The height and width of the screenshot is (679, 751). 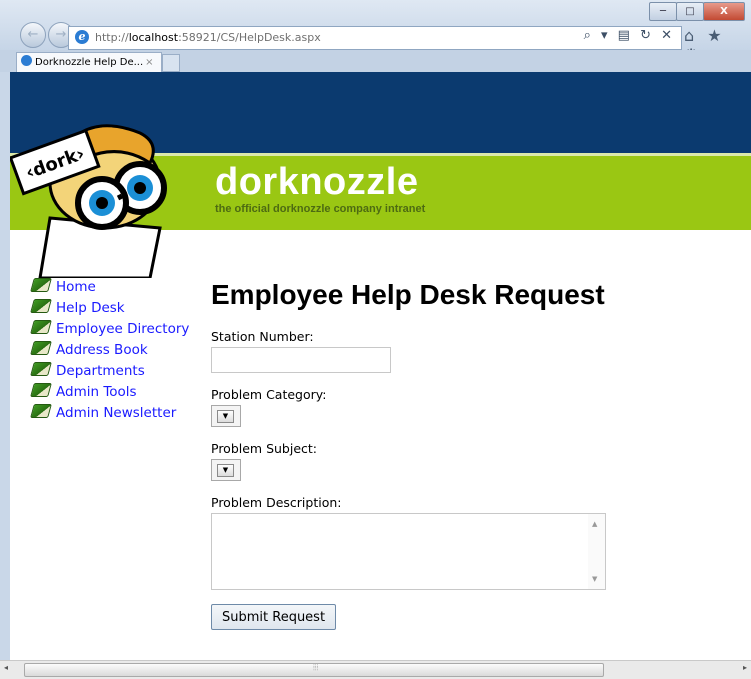 I want to click on horizontal-scroll-thumb: ⦙⦙⦙, so click(x=314, y=670).